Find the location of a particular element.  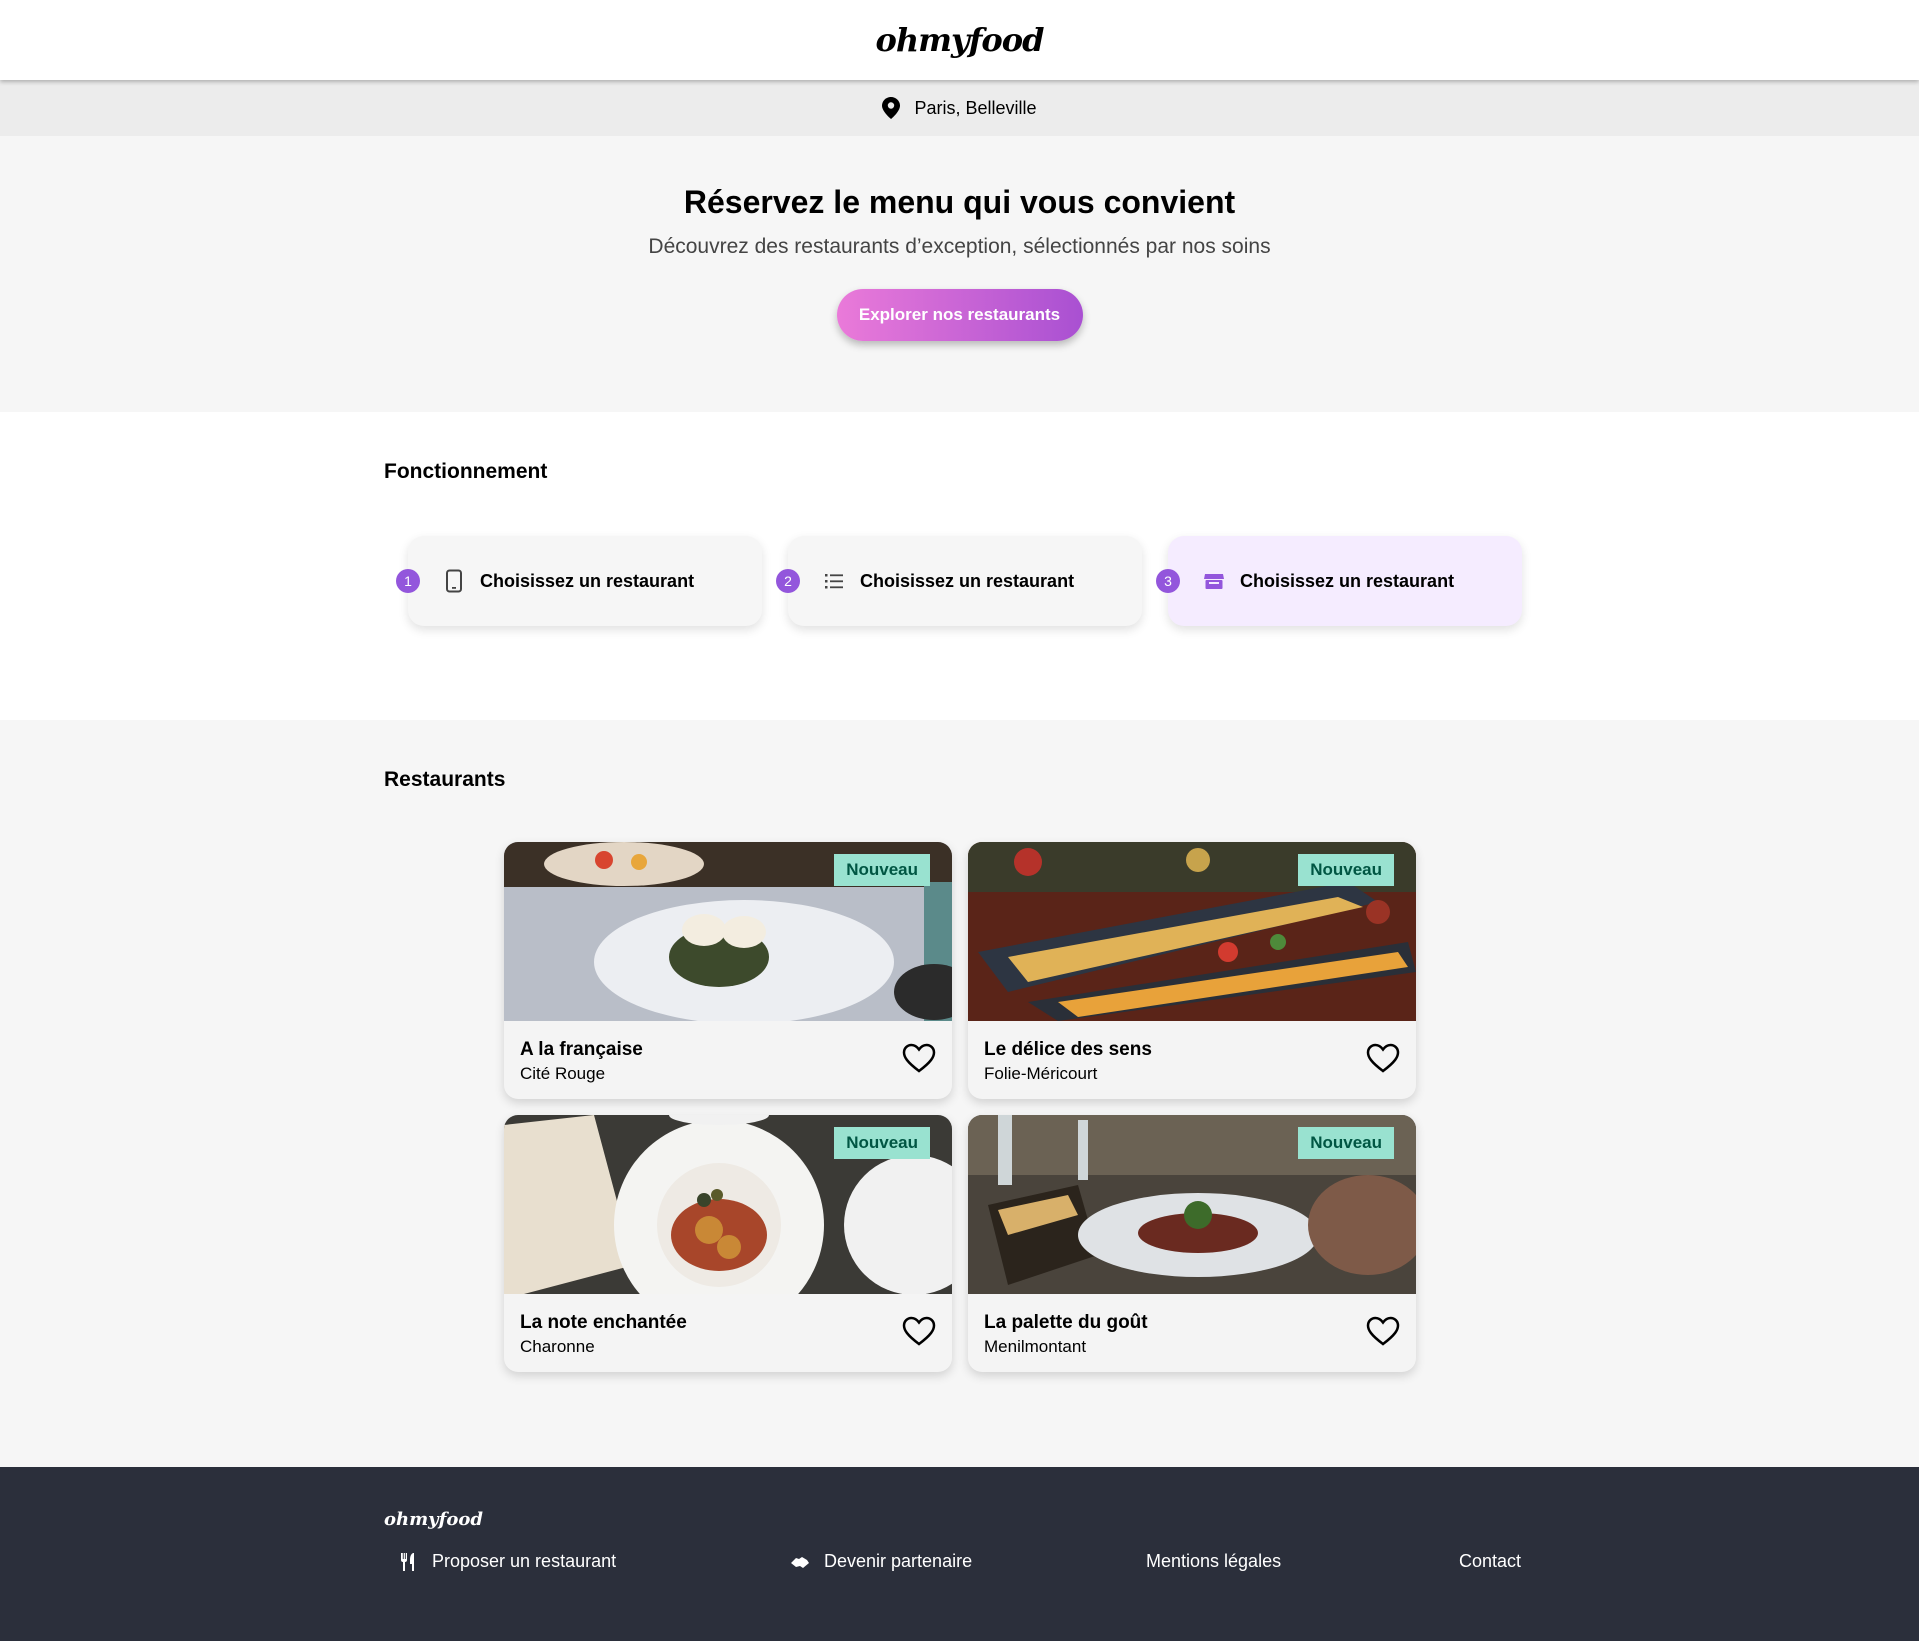

location-text: Paris, Belleville is located at coordinates (975, 107).